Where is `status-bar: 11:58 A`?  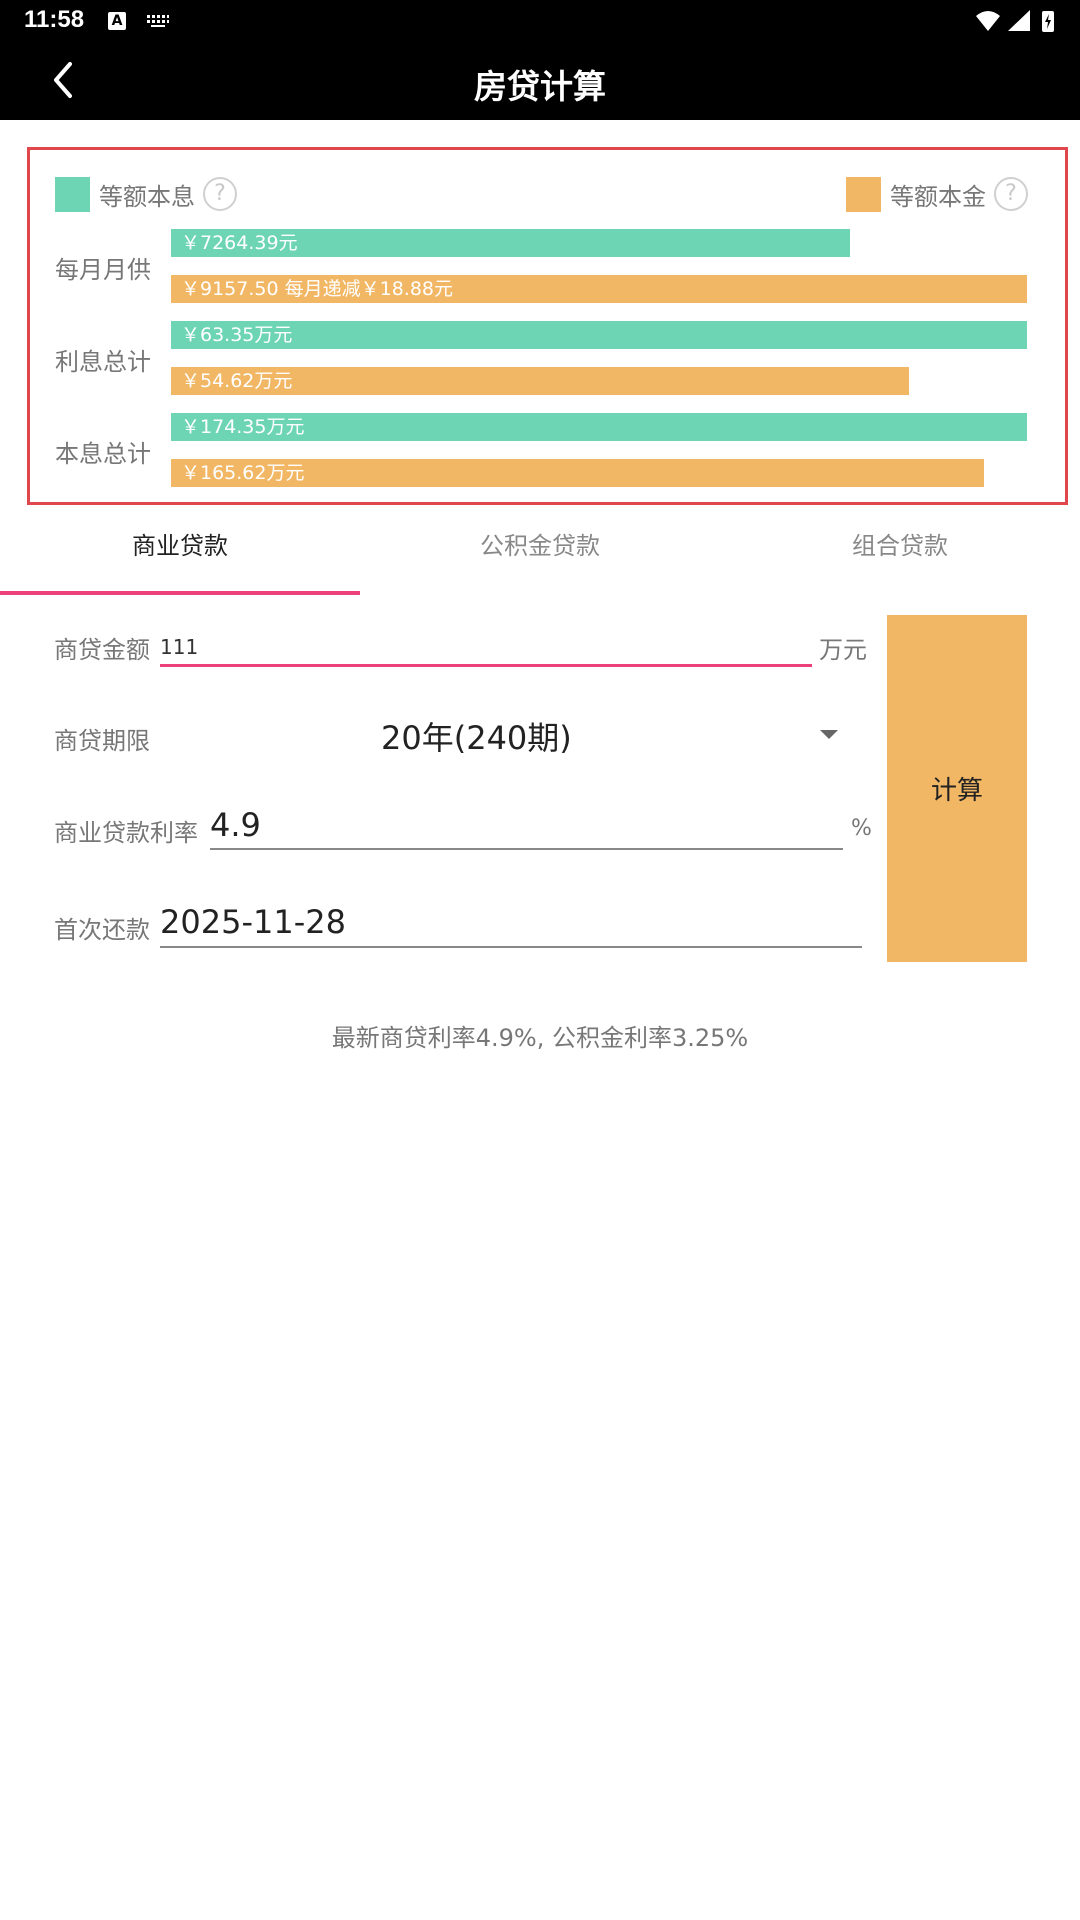 status-bar: 11:58 A is located at coordinates (540, 21).